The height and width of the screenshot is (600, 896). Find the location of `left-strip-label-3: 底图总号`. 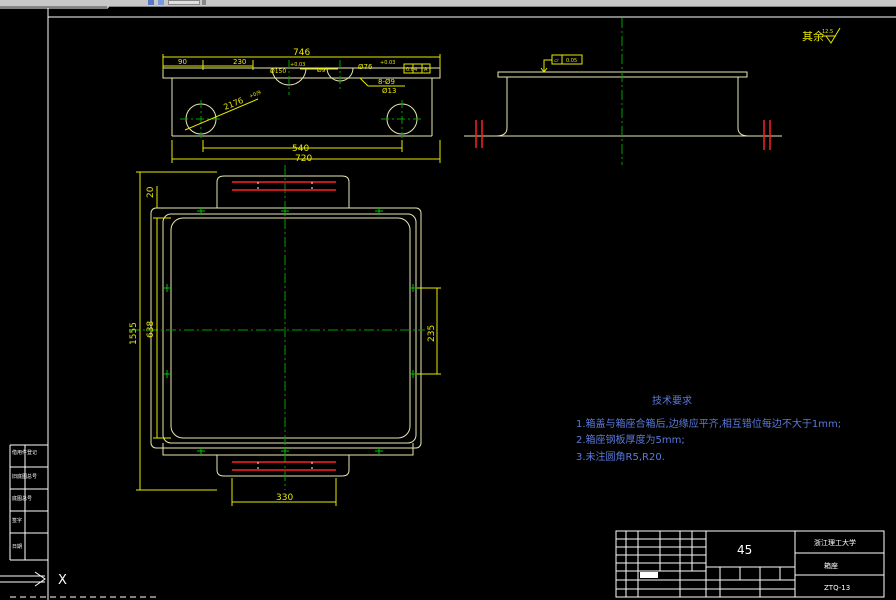

left-strip-label-3: 底图总号 is located at coordinates (22, 498).